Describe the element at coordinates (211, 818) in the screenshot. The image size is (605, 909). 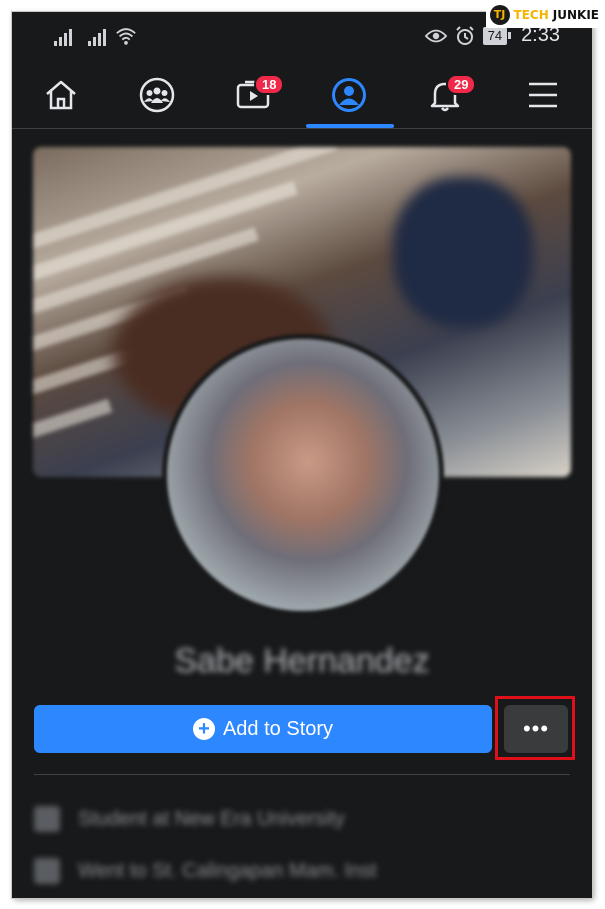
I see `info-row-label: Student at New Era University` at that location.